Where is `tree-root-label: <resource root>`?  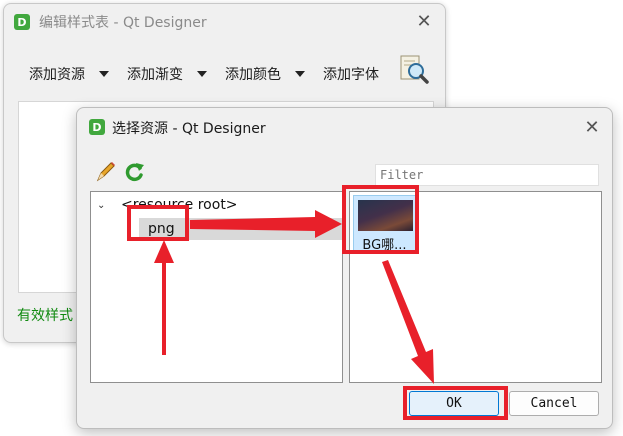 tree-root-label: <resource root> is located at coordinates (179, 205).